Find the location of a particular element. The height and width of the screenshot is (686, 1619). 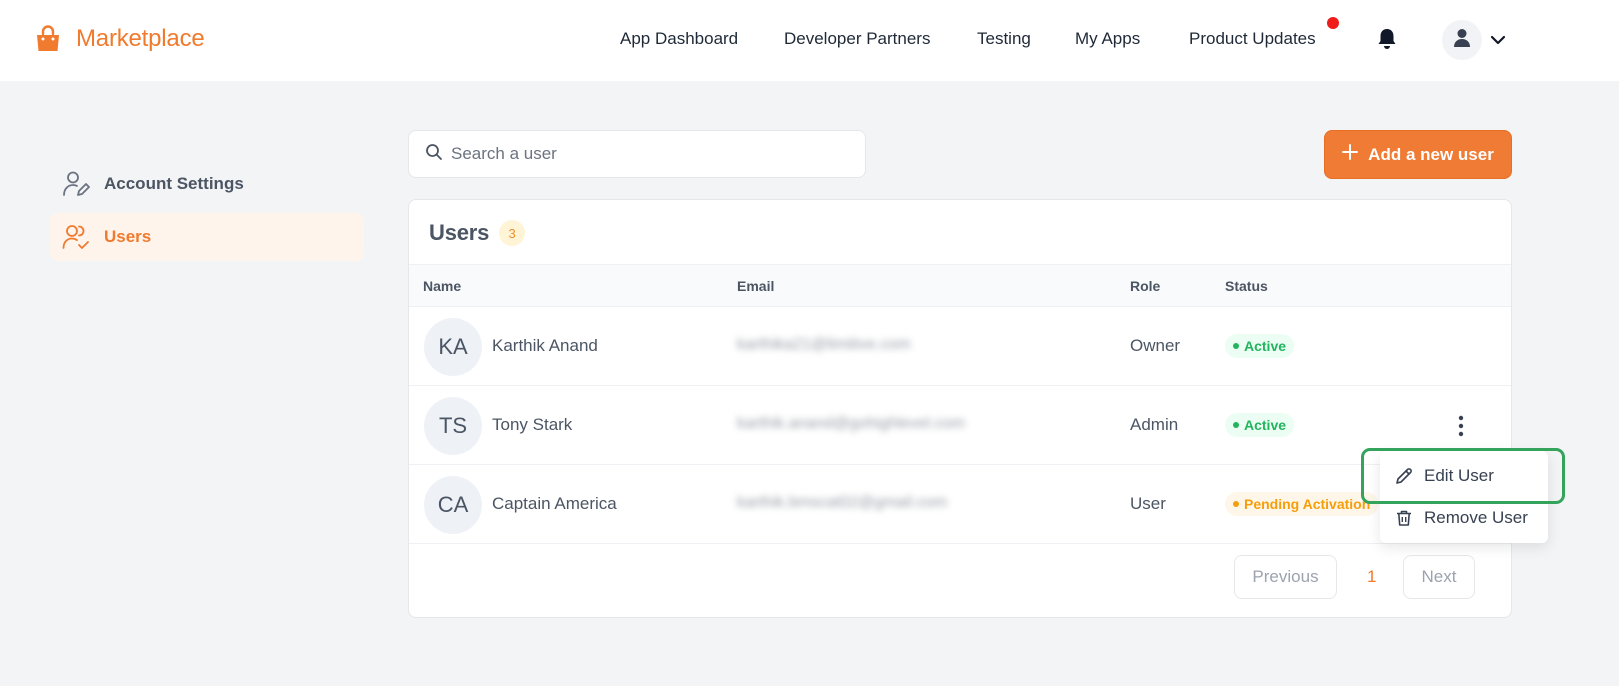

user-count-badge: 3 is located at coordinates (512, 233).